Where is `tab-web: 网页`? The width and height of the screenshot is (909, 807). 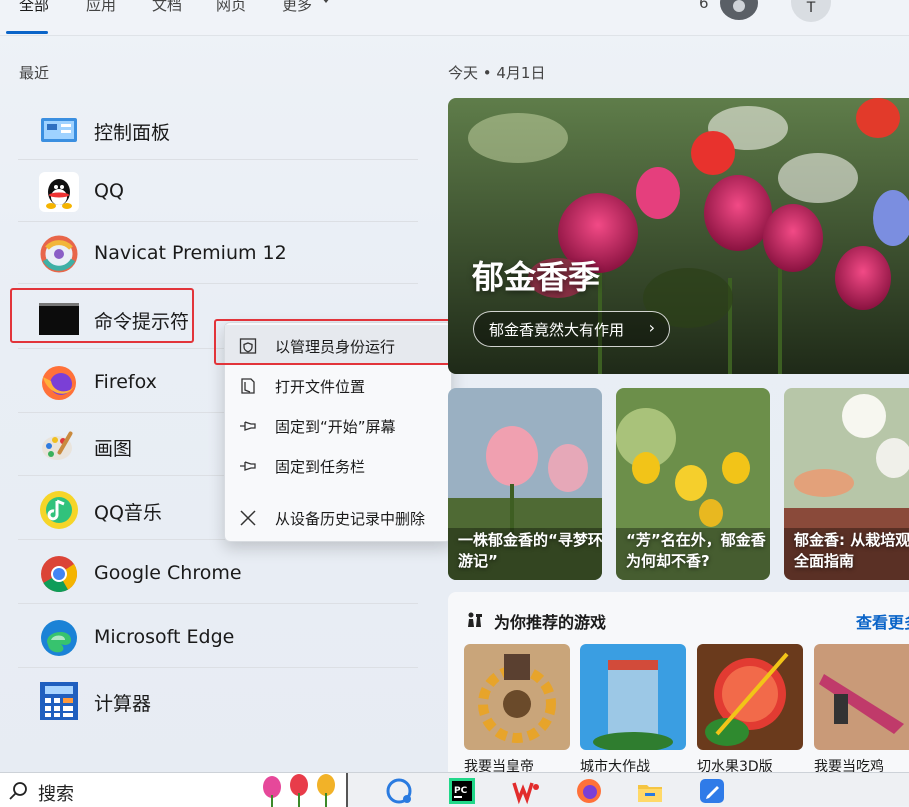 tab-web: 网页 is located at coordinates (231, 7).